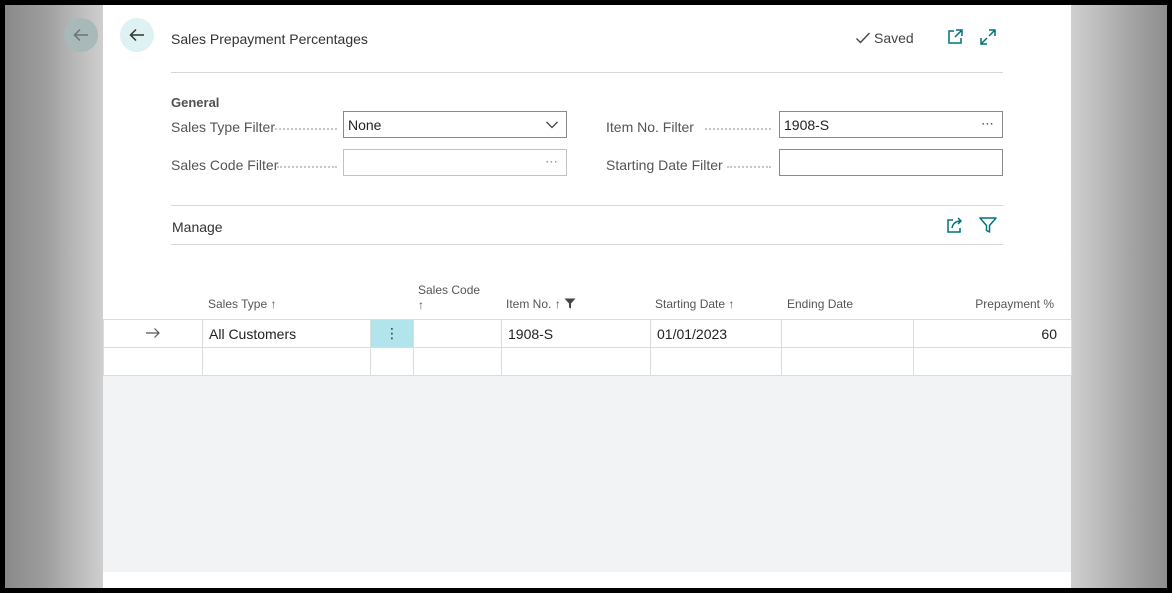 This screenshot has width=1172, height=593. What do you see at coordinates (223, 127) in the screenshot?
I see `sales-type-filter-label: Sales Type Filter` at bounding box center [223, 127].